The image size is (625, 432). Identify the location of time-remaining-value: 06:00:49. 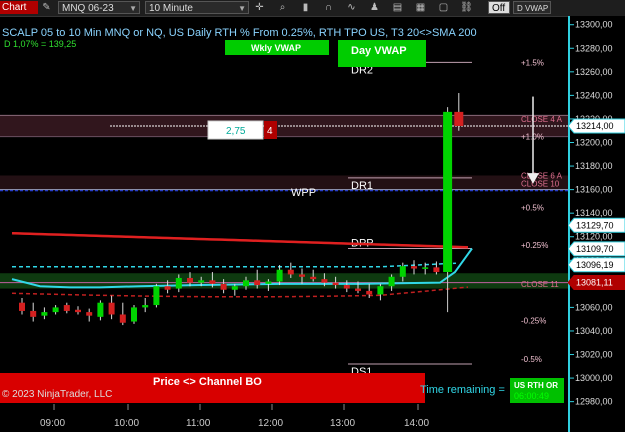
(531, 396).